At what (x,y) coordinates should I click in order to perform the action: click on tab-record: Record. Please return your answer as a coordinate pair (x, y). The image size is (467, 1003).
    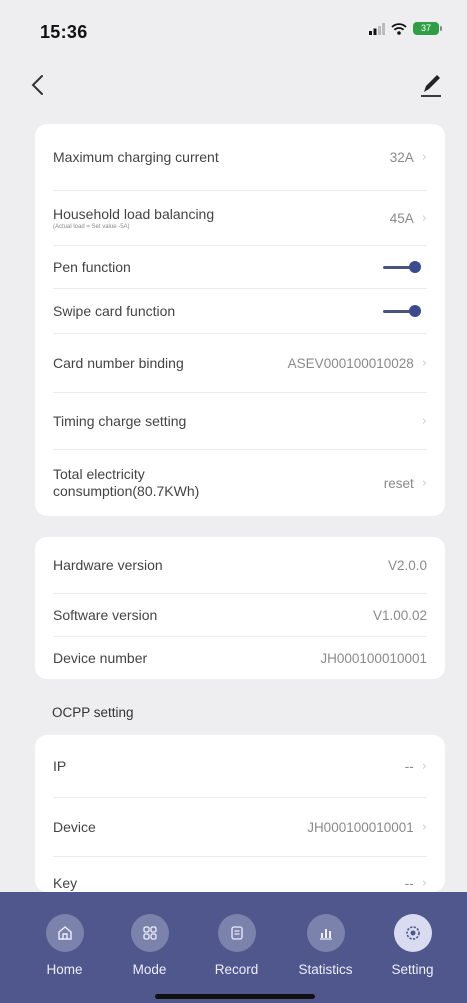
    Looking at the image, I should click on (236, 947).